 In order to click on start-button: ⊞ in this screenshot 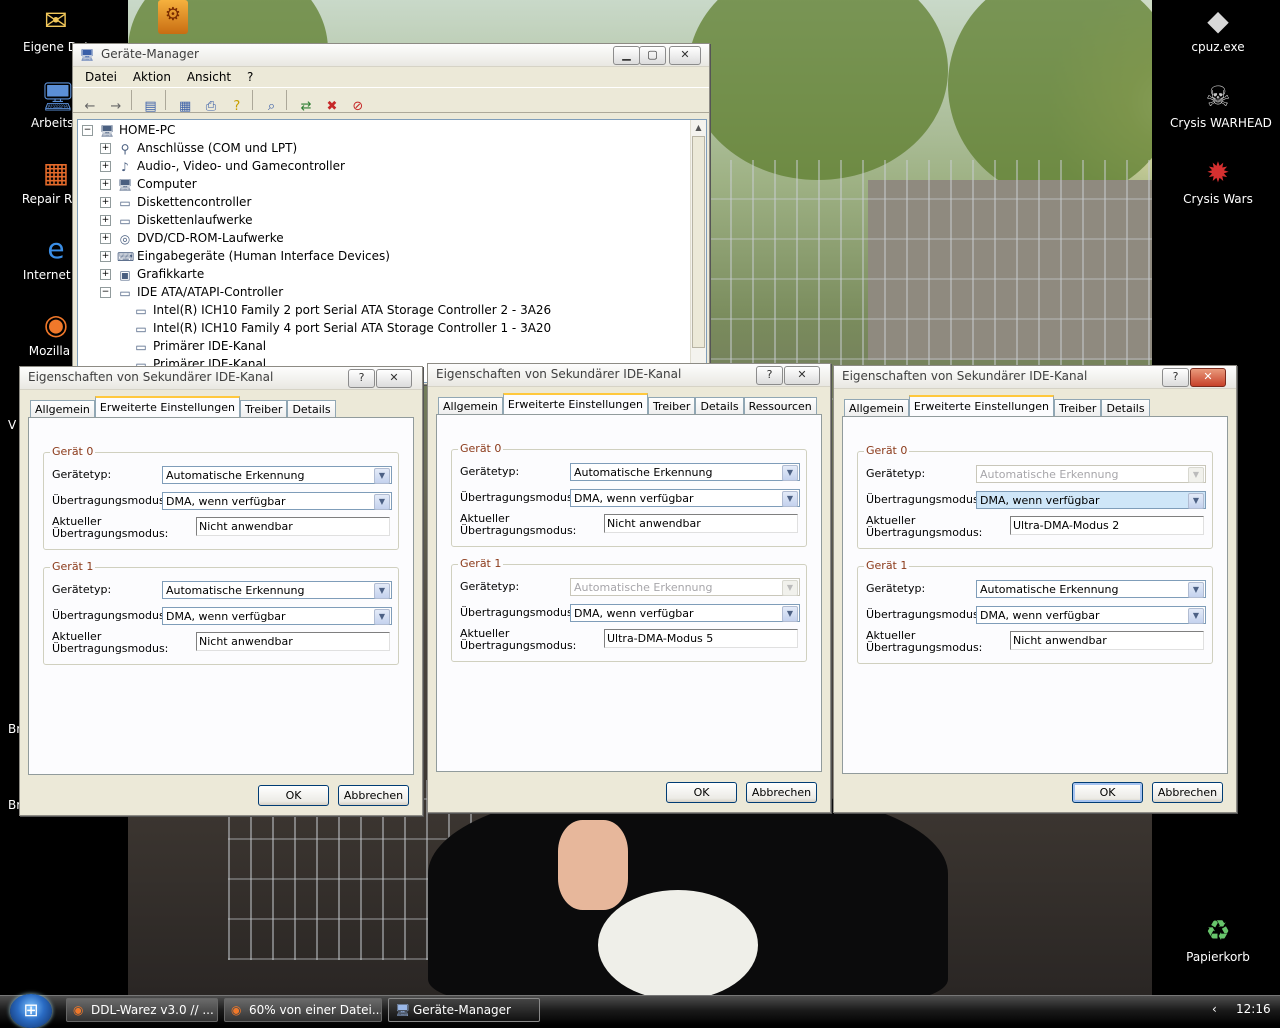, I will do `click(31, 1011)`.